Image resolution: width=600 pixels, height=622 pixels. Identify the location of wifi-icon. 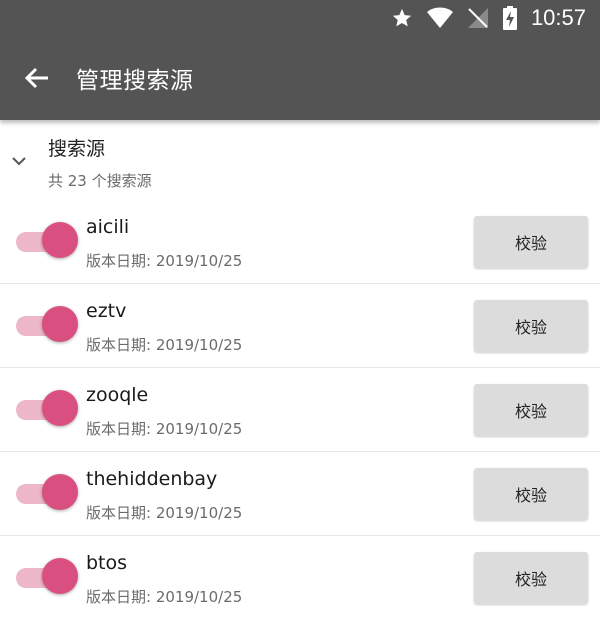
(439, 18).